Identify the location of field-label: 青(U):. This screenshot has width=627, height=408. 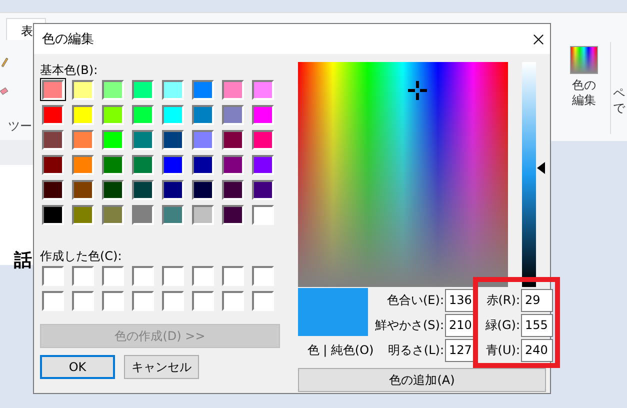
(503, 350).